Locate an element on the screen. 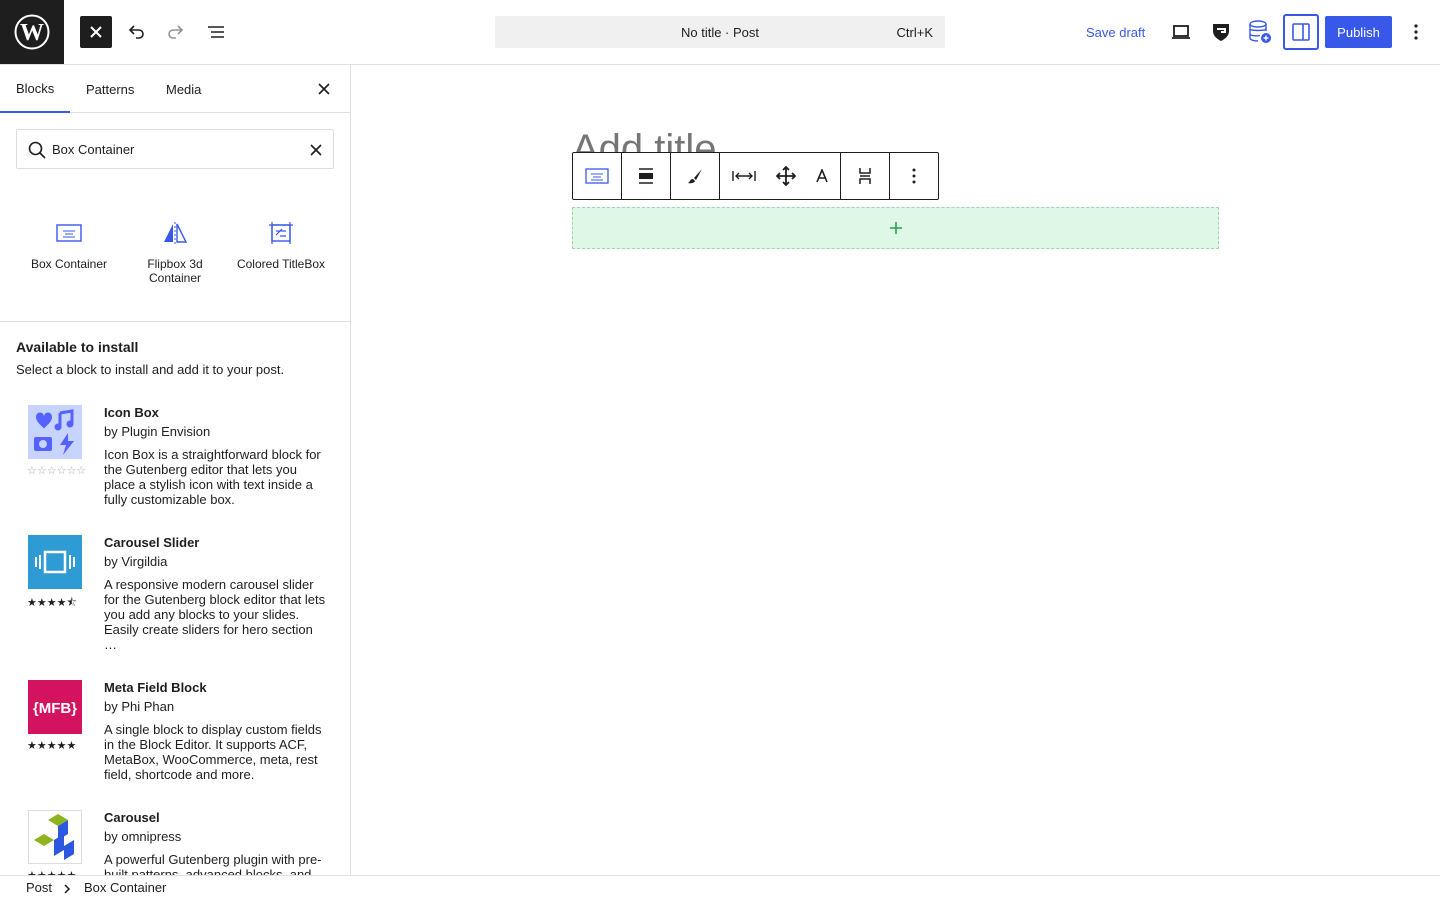 Image resolution: width=1440 pixels, height=900 pixels. font-a-icon is located at coordinates (822, 176).